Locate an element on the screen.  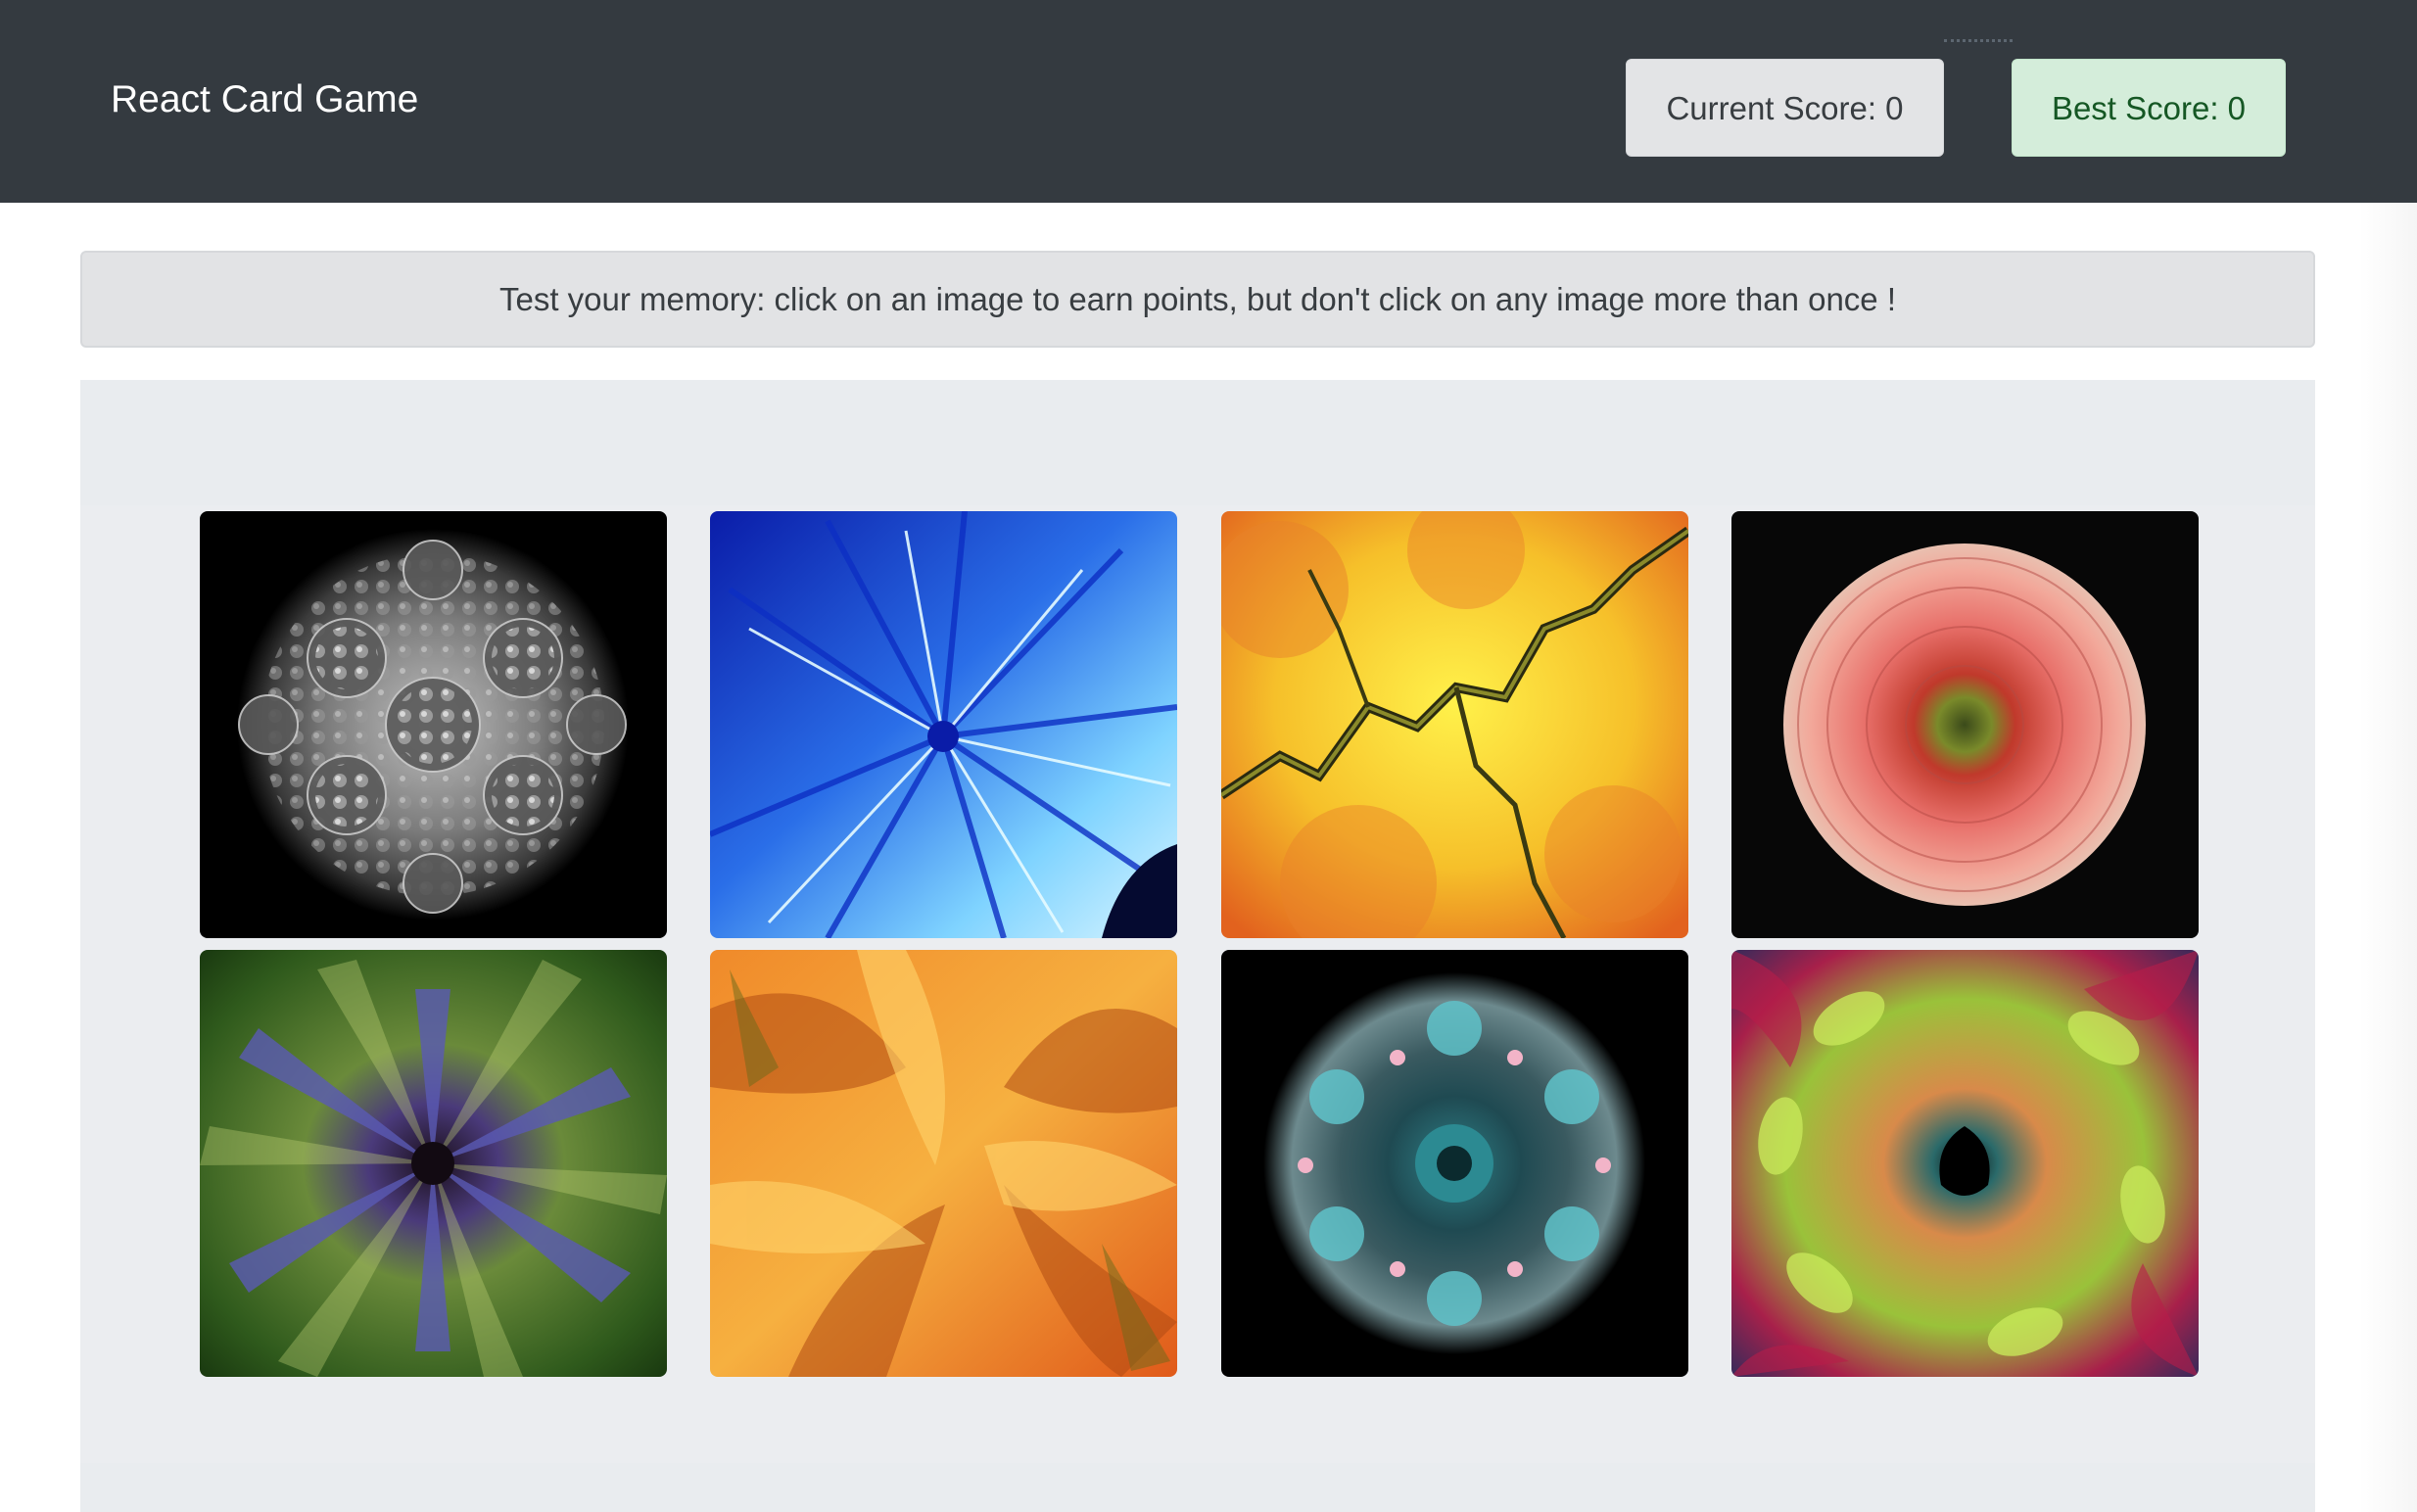
green-spiral-fractal-image is located at coordinates (1965, 1163).